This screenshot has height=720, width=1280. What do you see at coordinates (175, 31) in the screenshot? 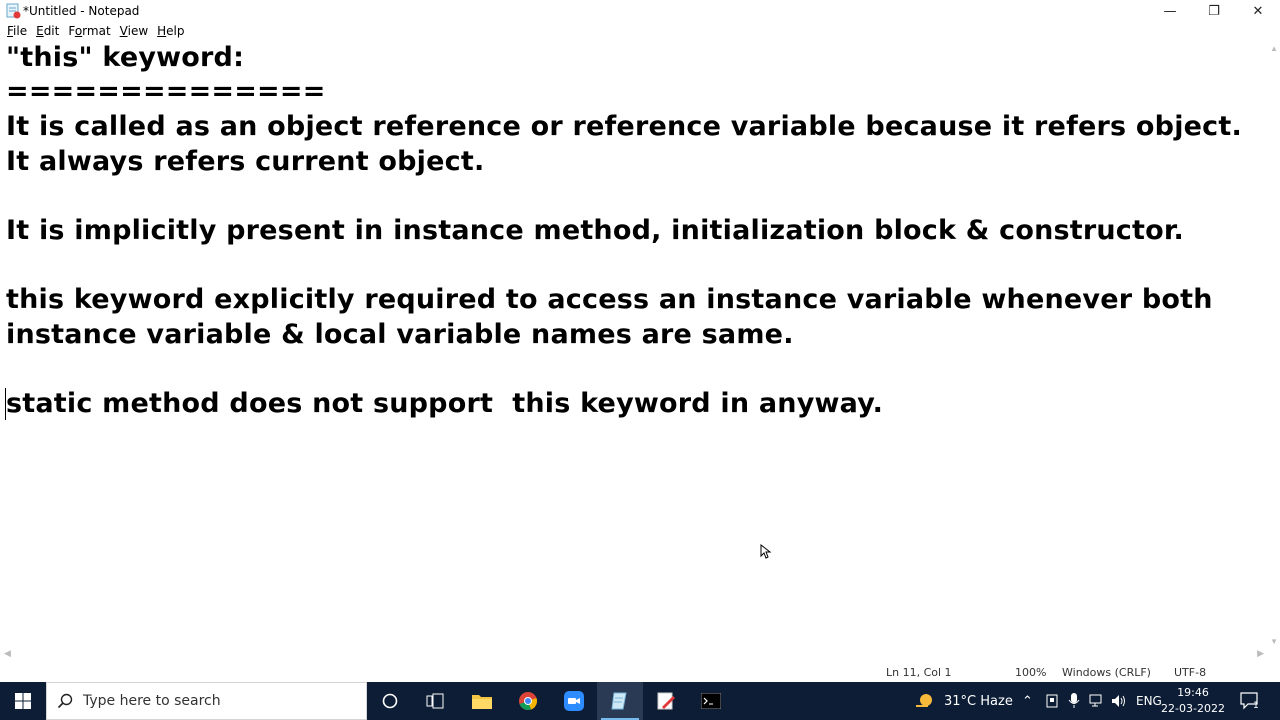
I see `menu-help-rest: elp` at bounding box center [175, 31].